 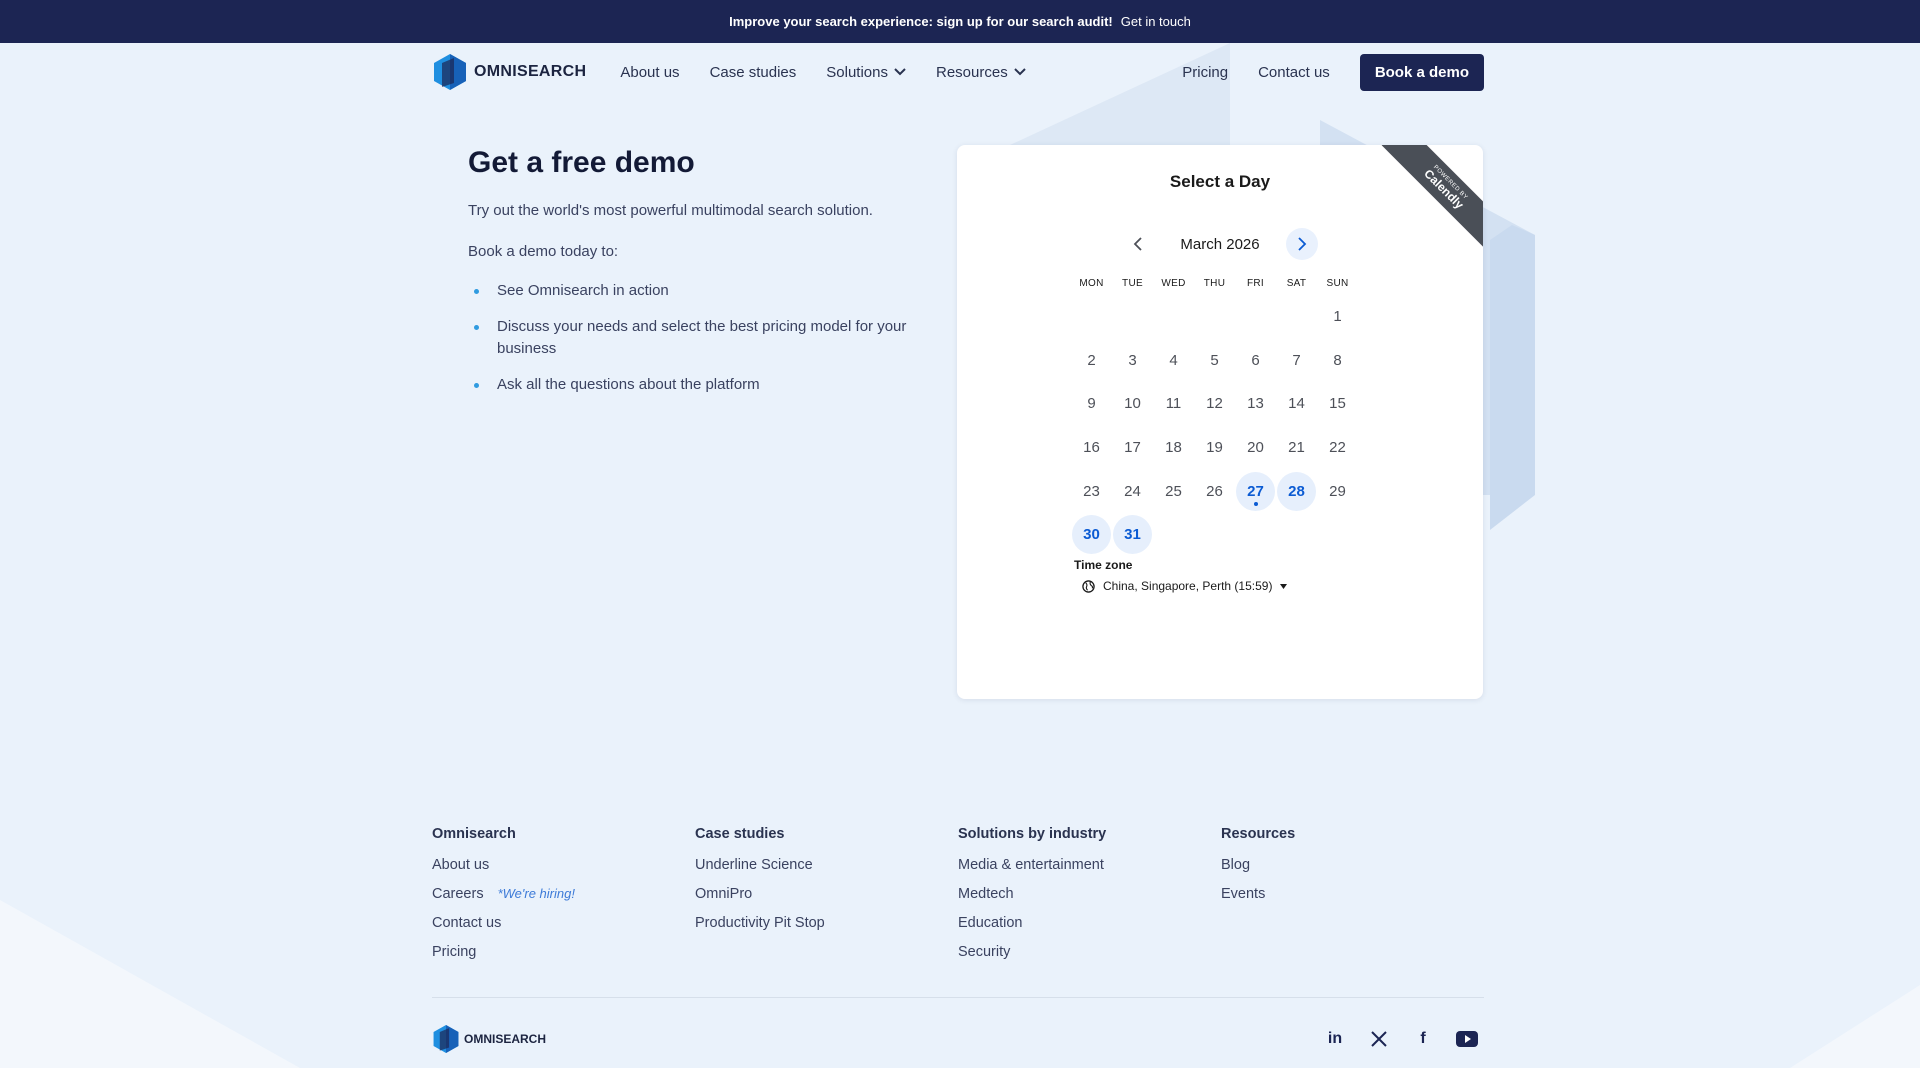 What do you see at coordinates (649, 72) in the screenshot?
I see `nav-about-us: About us` at bounding box center [649, 72].